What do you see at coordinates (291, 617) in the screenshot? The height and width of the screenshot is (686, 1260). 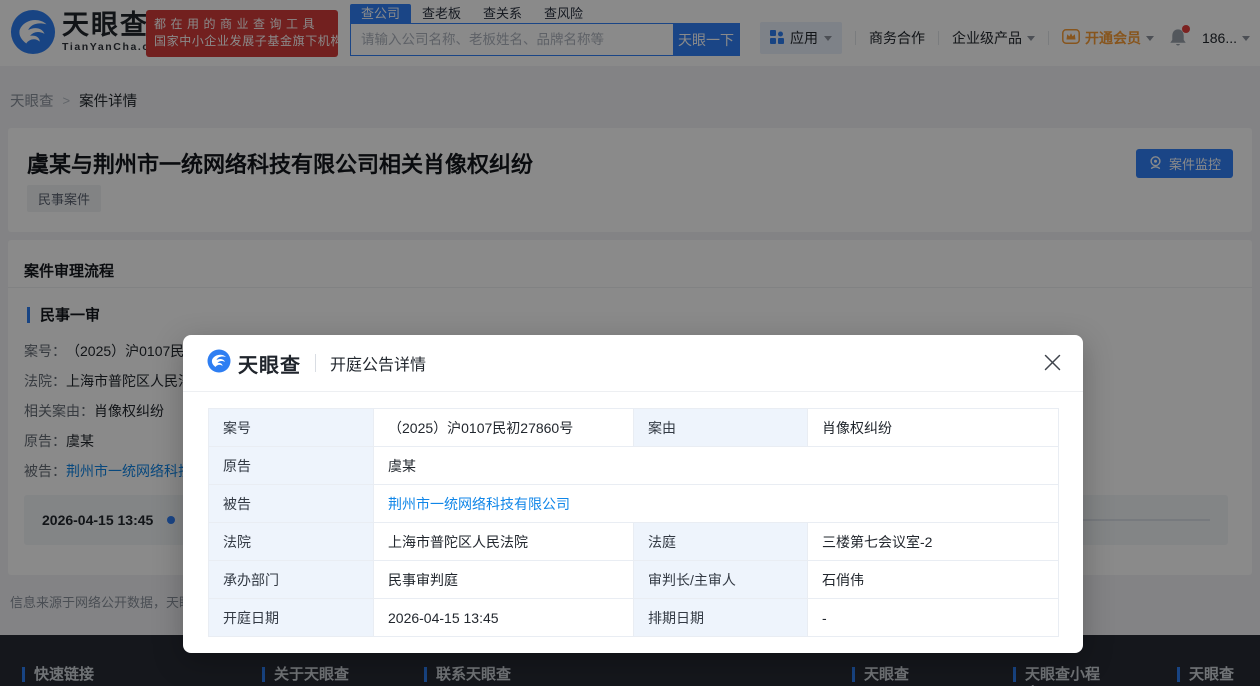 I see `cell-label: 开庭日期` at bounding box center [291, 617].